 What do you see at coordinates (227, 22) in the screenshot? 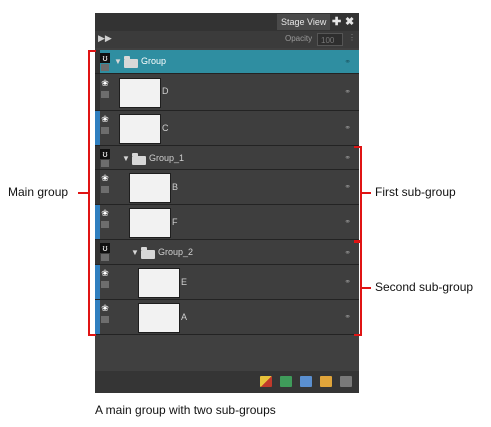
I see `panel-header: Stage View ✚ ✖` at bounding box center [227, 22].